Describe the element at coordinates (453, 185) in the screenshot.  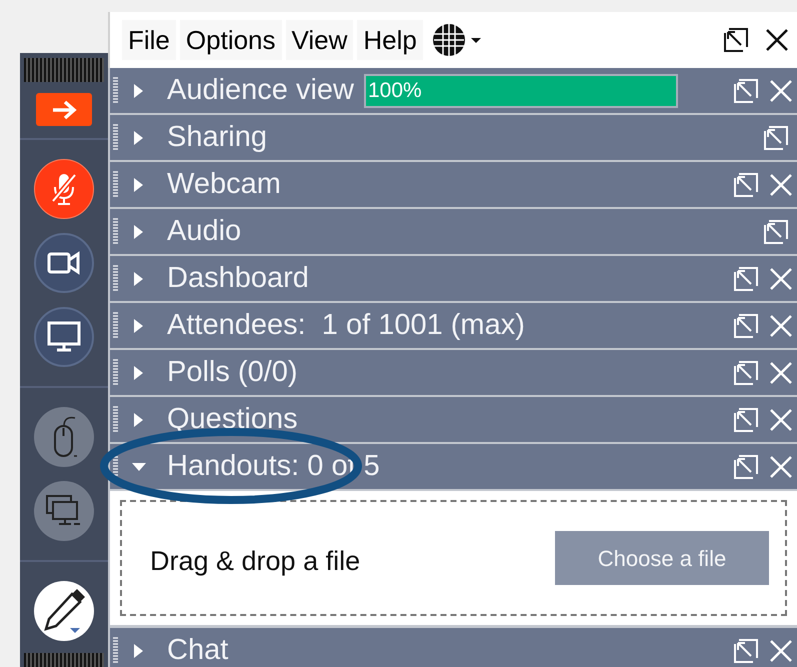
I see `panel-header: Webcam` at that location.